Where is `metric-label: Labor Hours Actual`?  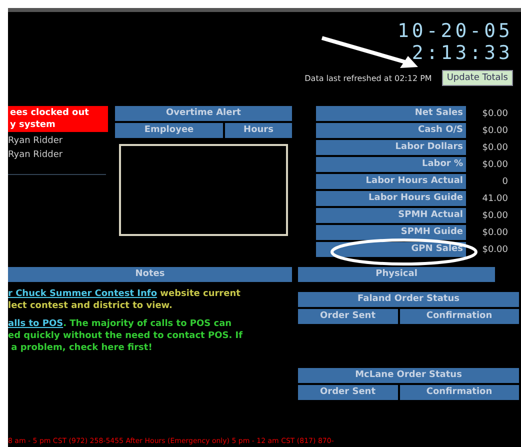 metric-label: Labor Hours Actual is located at coordinates (391, 181).